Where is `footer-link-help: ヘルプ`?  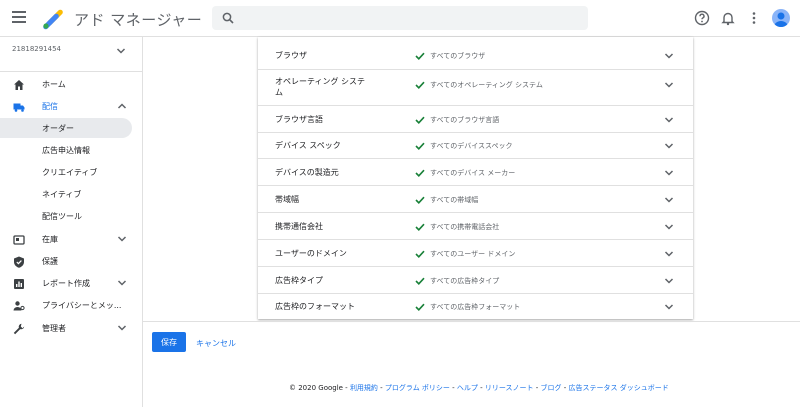
footer-link-help: ヘルプ is located at coordinates (467, 388).